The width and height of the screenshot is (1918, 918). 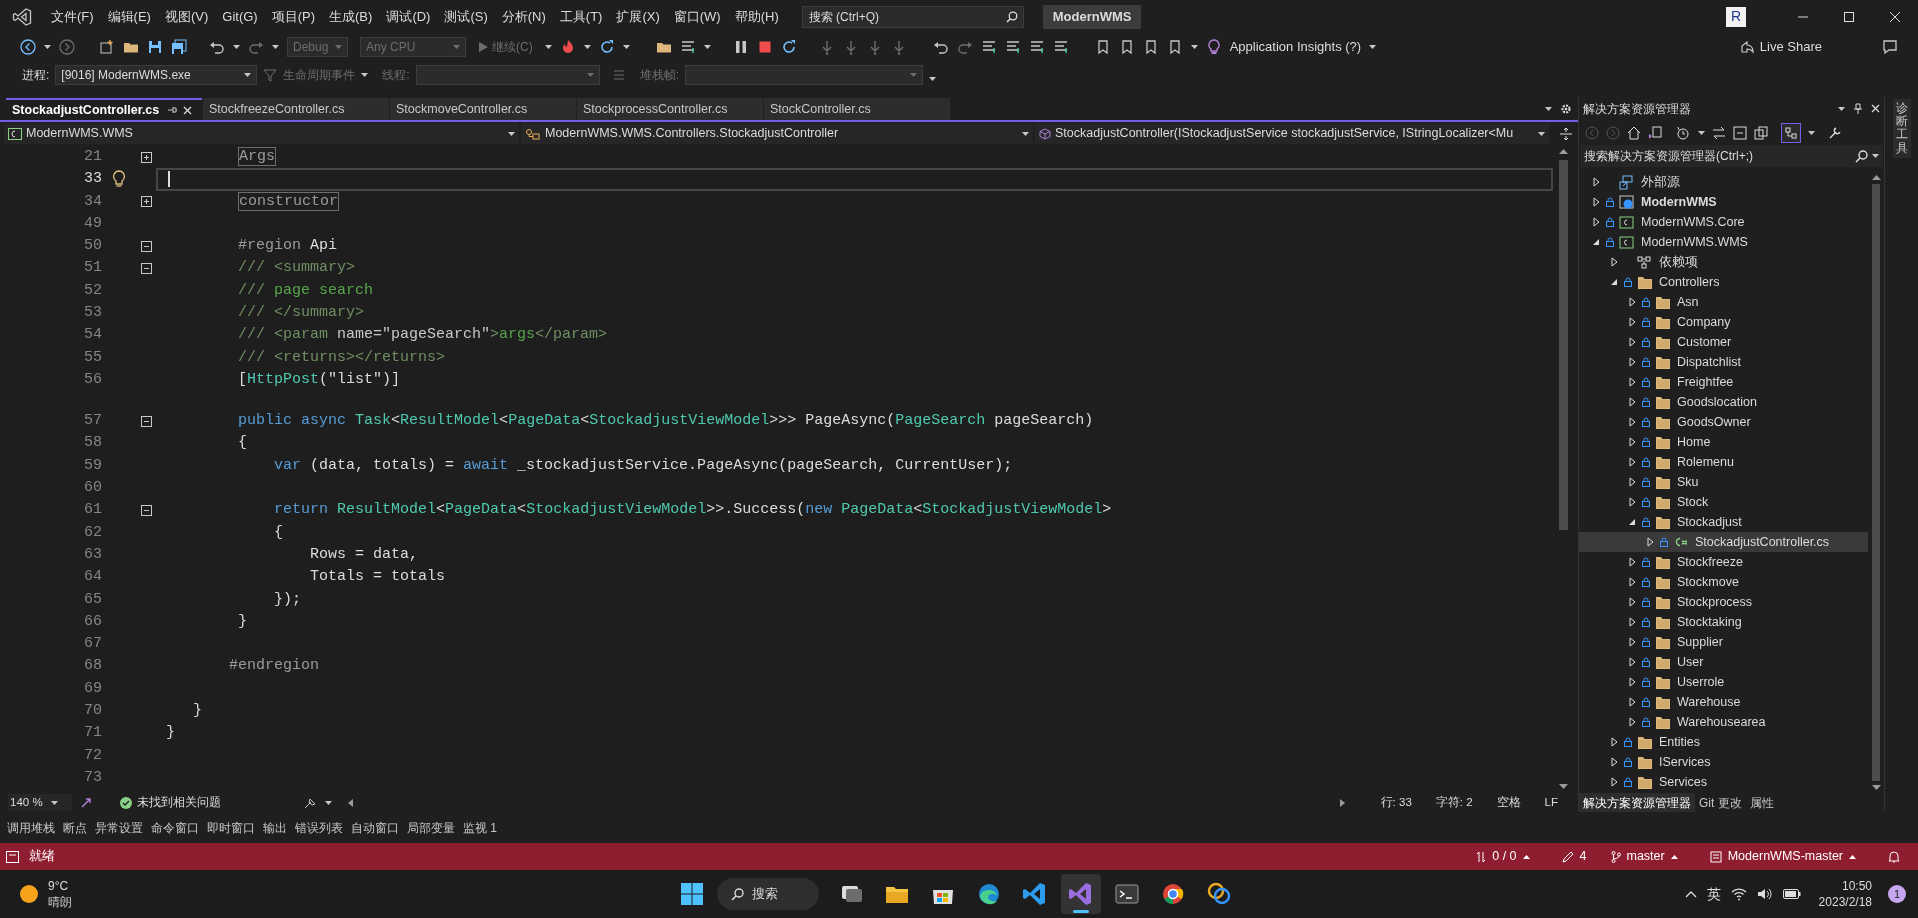 What do you see at coordinates (1723, 382) in the screenshot?
I see `tree-item: Freightfee` at bounding box center [1723, 382].